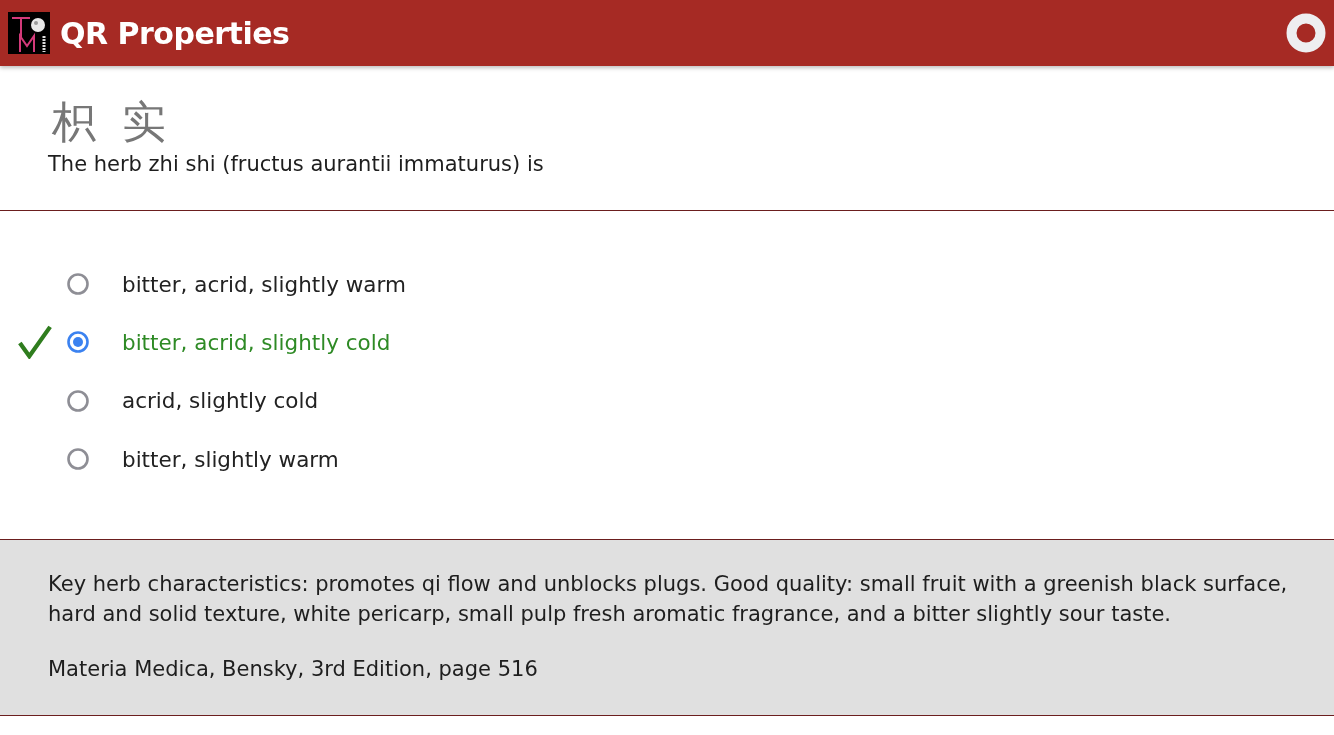  I want to click on ring-icon, so click(1306, 33).